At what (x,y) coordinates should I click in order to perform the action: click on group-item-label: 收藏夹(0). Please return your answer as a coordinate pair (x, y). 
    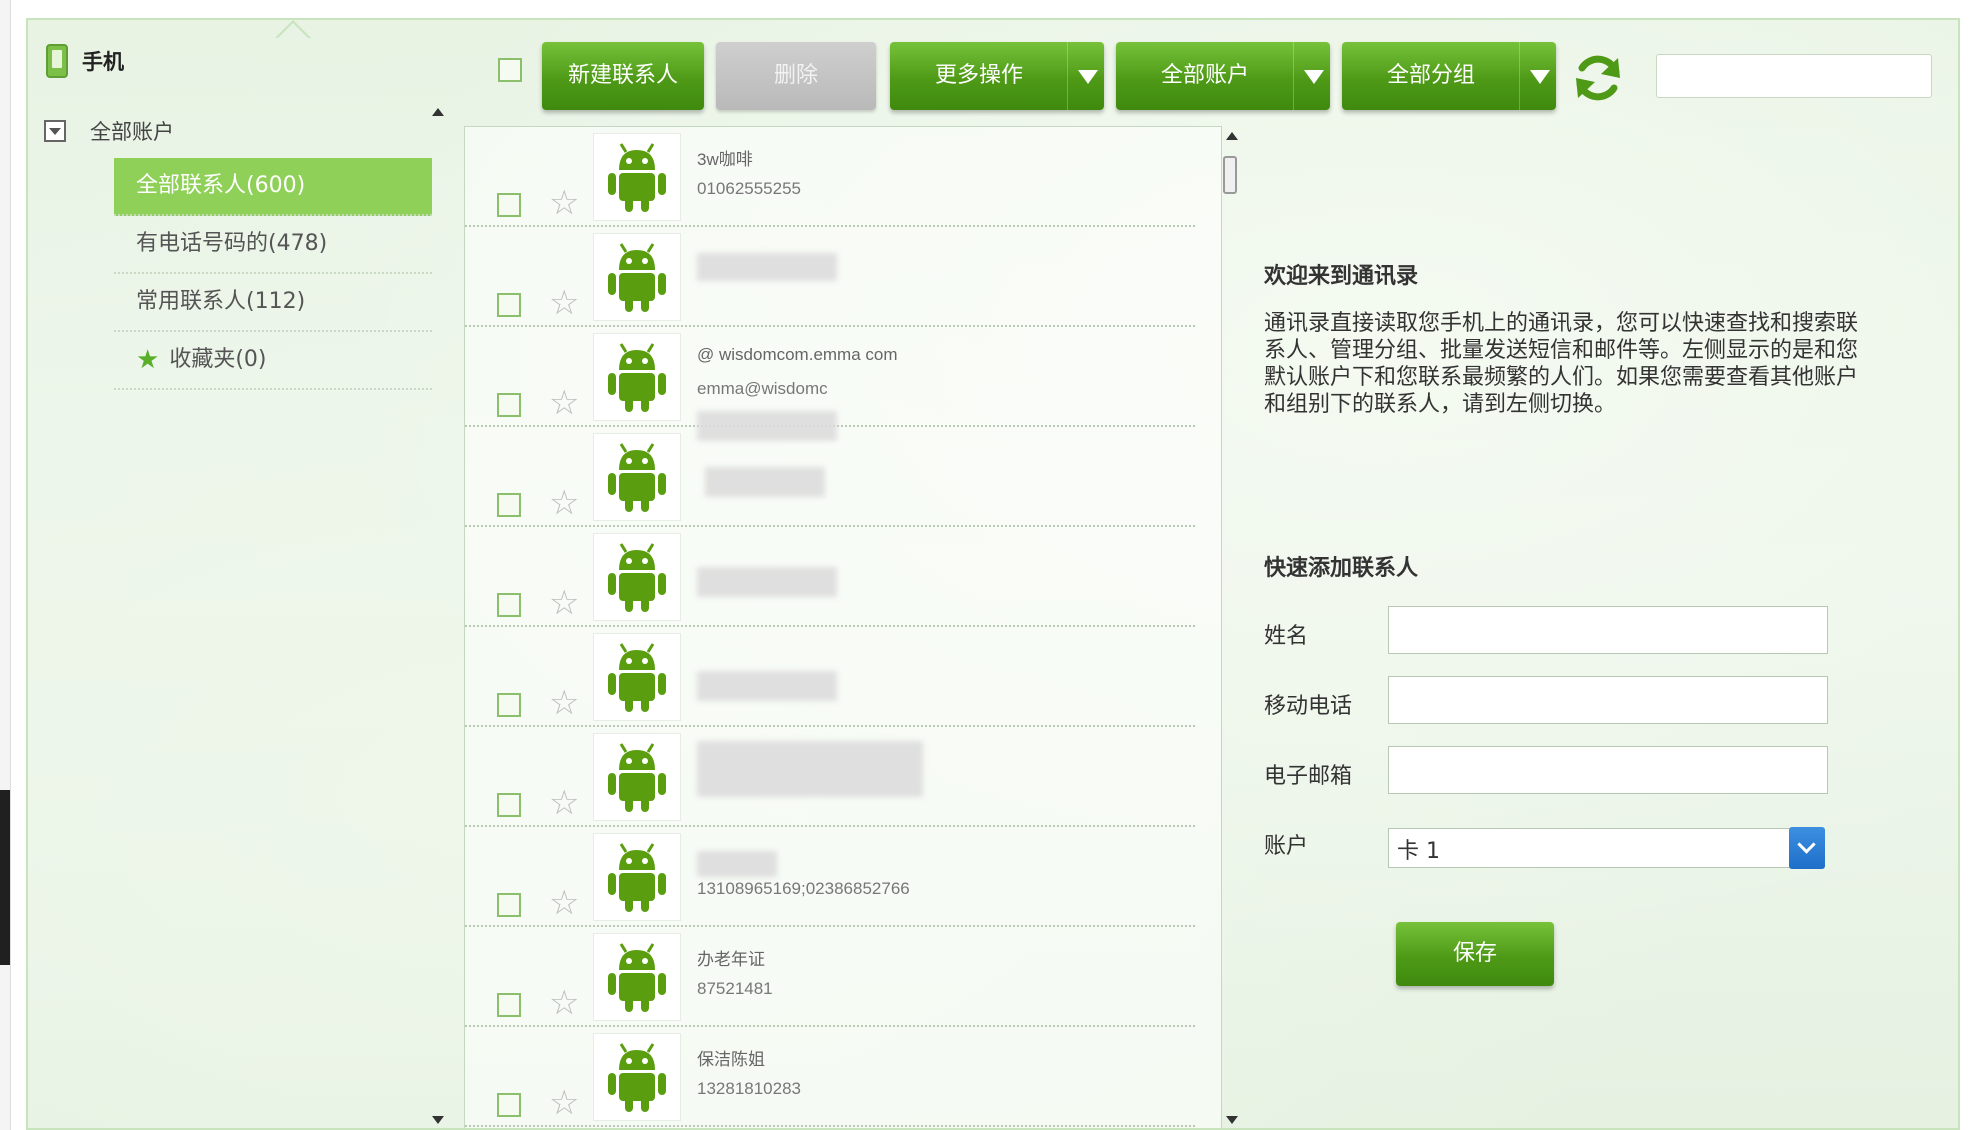
    Looking at the image, I should click on (218, 359).